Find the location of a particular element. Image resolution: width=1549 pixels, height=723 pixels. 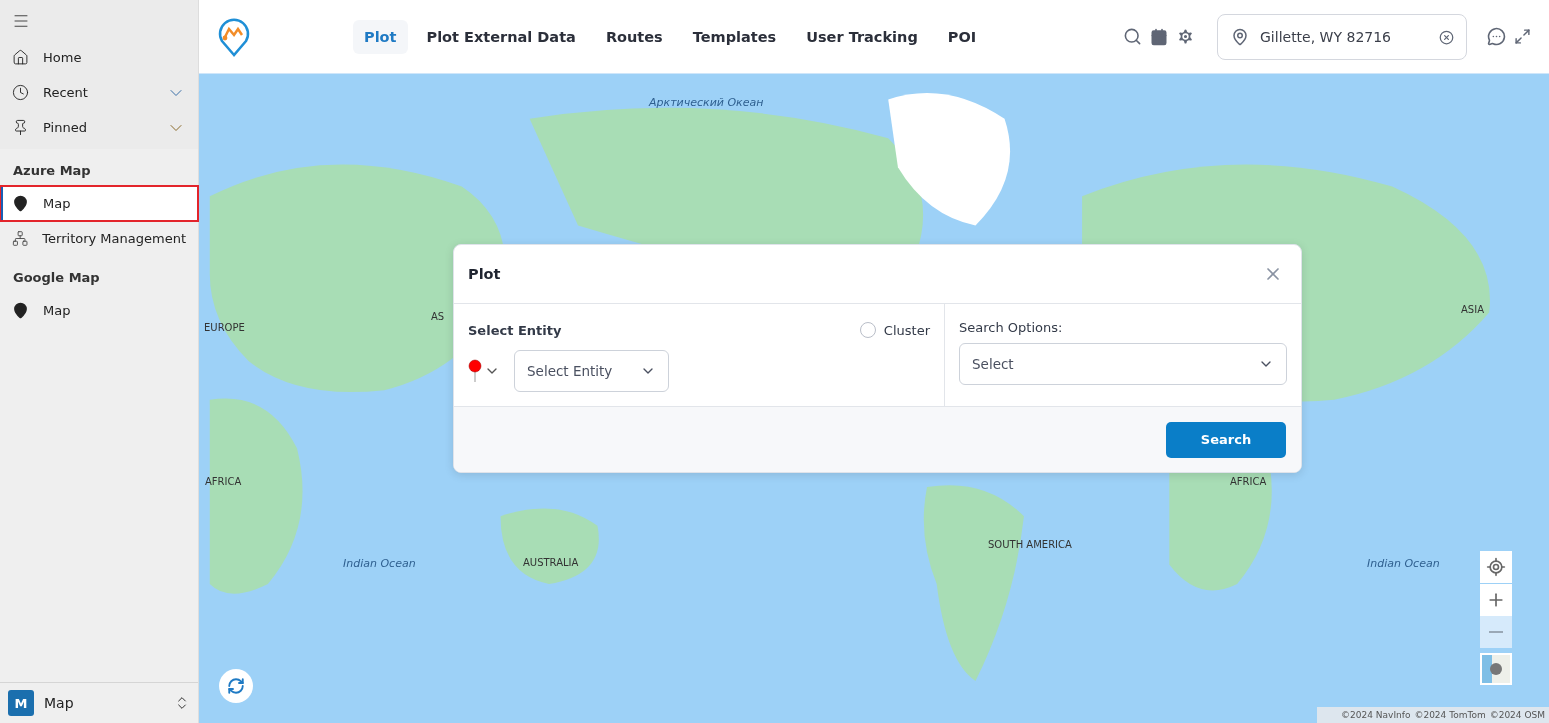

region-label: AUSTRALIA is located at coordinates (551, 562).